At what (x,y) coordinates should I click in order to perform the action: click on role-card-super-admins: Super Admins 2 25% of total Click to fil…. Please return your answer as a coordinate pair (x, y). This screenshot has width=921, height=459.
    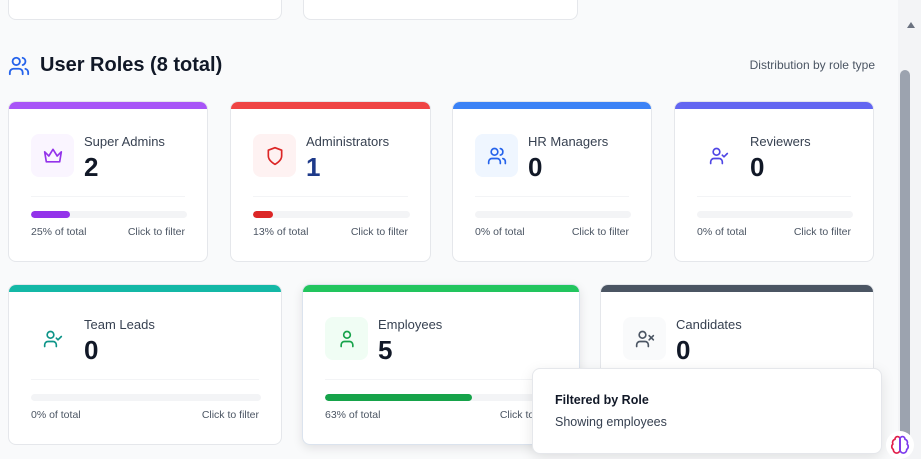
    Looking at the image, I should click on (108, 181).